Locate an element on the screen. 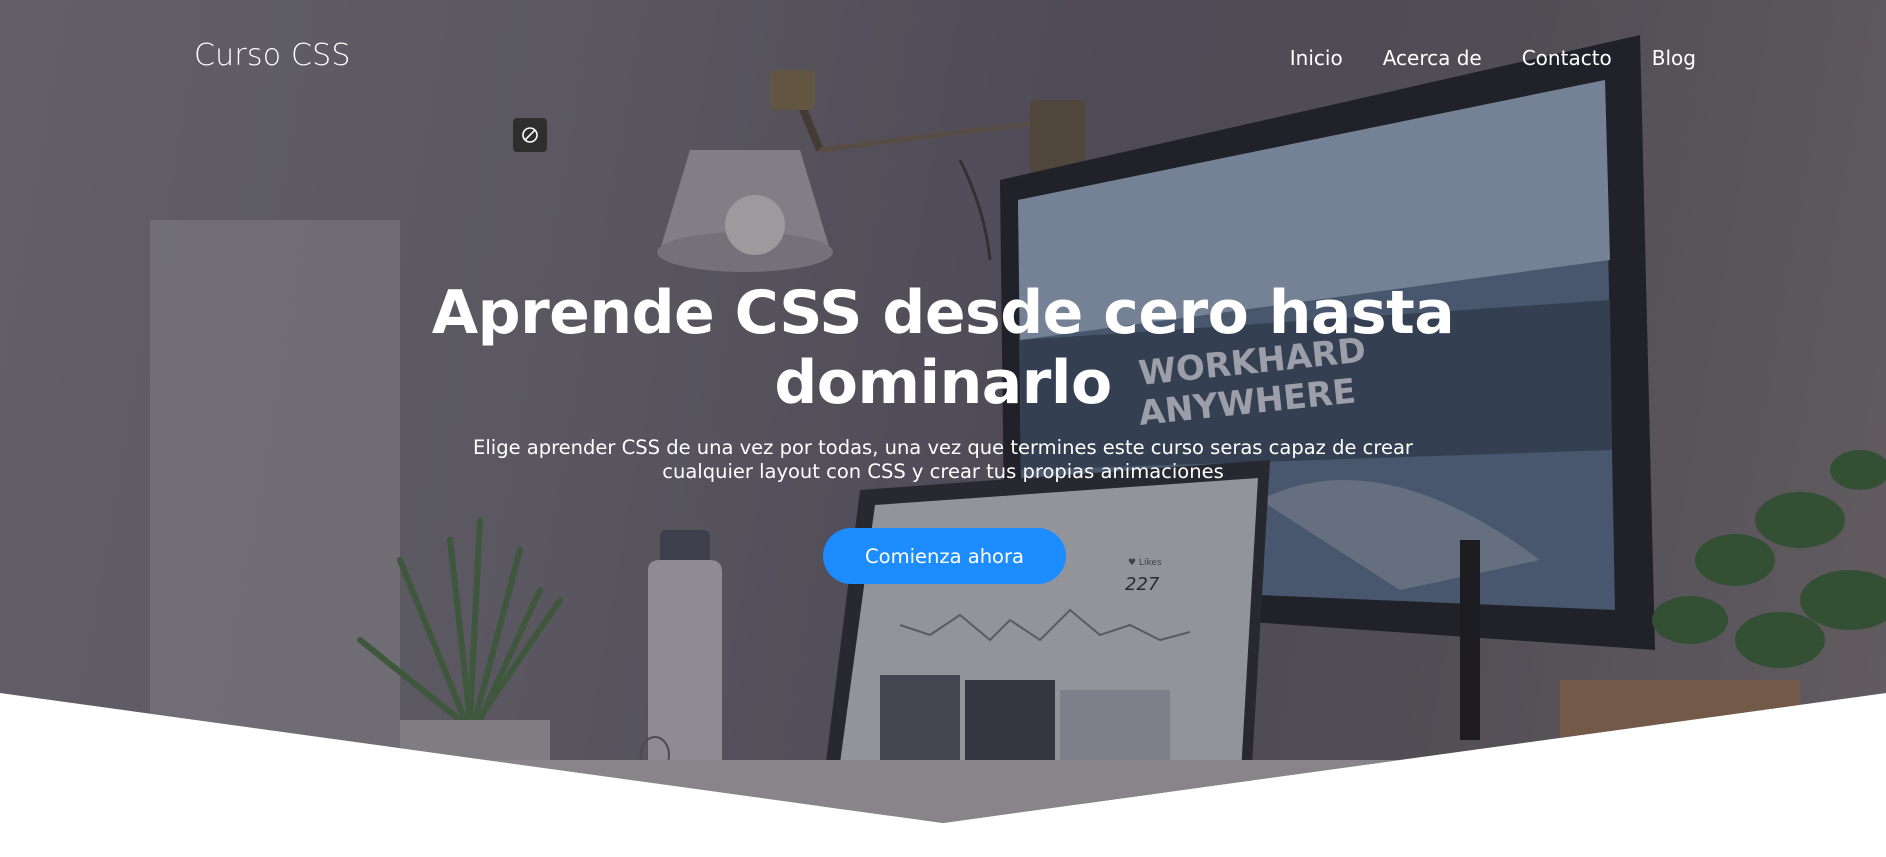 The image size is (1886, 857). nav-link-blog: Blog is located at coordinates (1674, 58).